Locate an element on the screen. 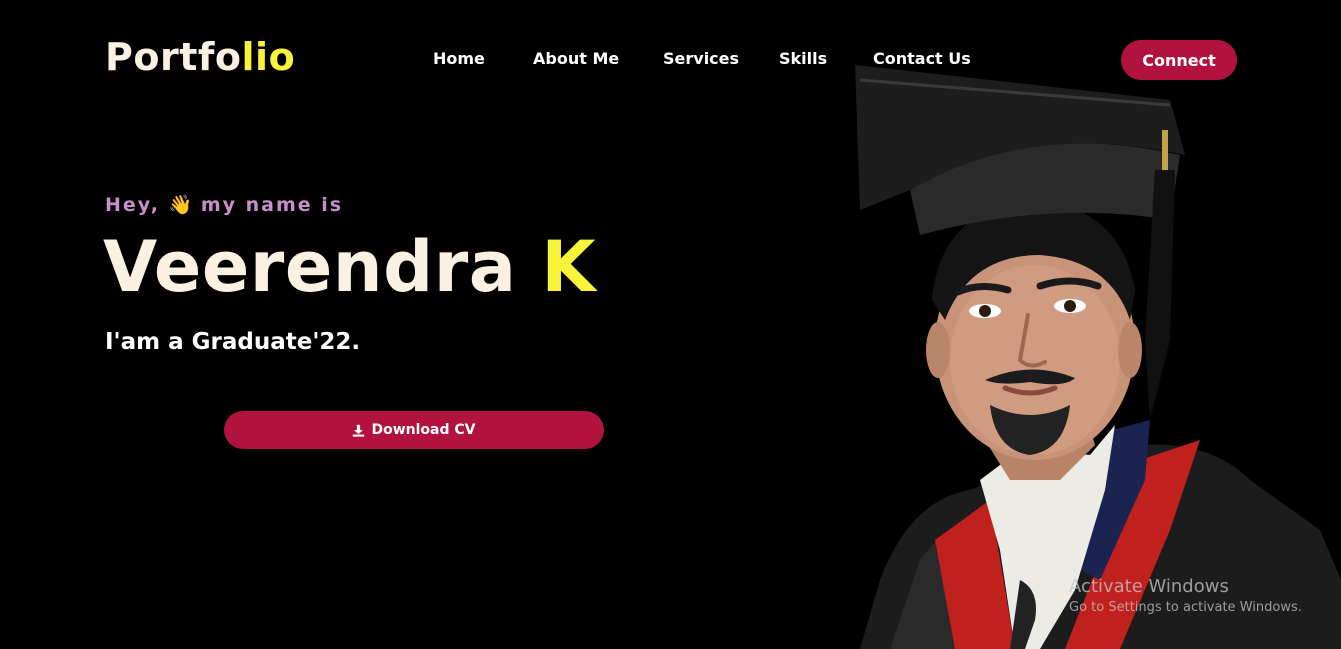 This screenshot has width=1341, height=649. site-logo: Portfolio is located at coordinates (200, 57).